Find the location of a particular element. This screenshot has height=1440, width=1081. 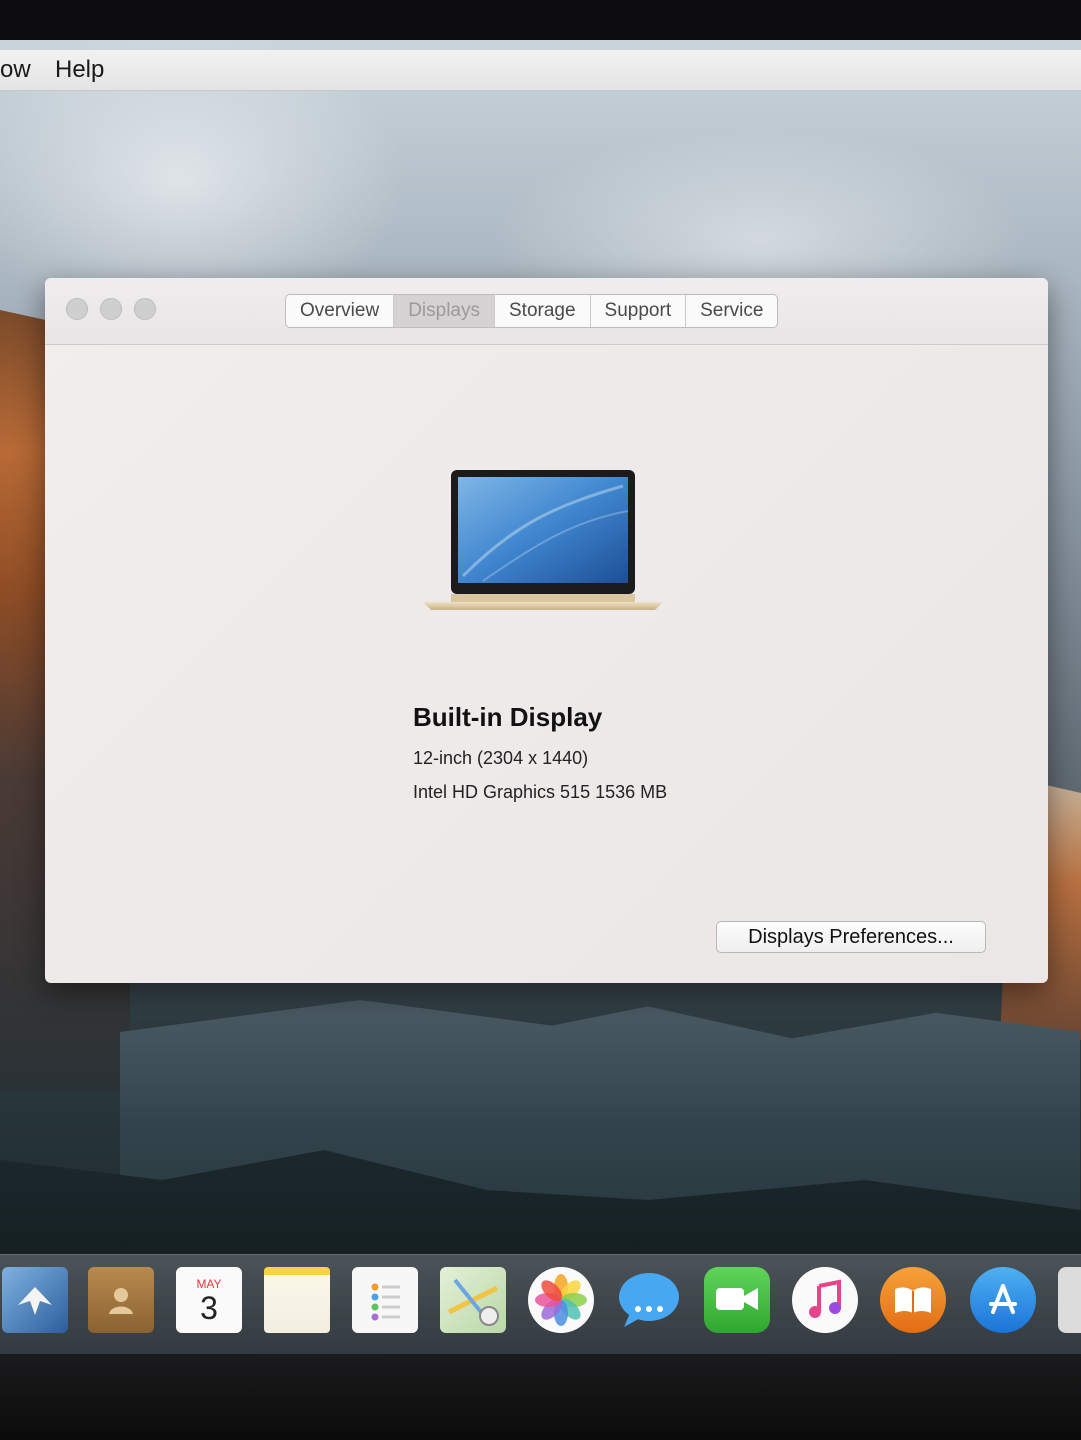

reminders-icon is located at coordinates (385, 1300).